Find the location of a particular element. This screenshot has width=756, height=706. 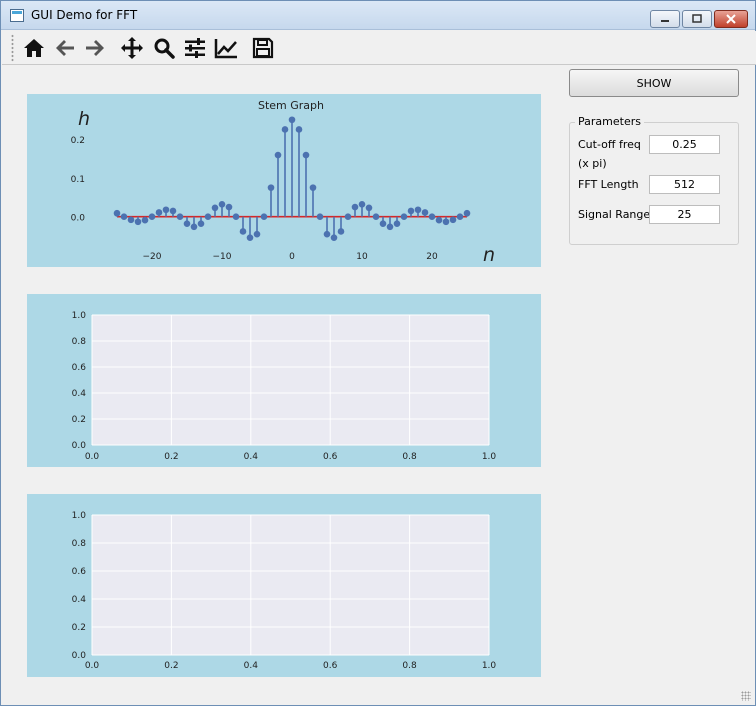

configure-subplots-button is located at coordinates (195, 48).